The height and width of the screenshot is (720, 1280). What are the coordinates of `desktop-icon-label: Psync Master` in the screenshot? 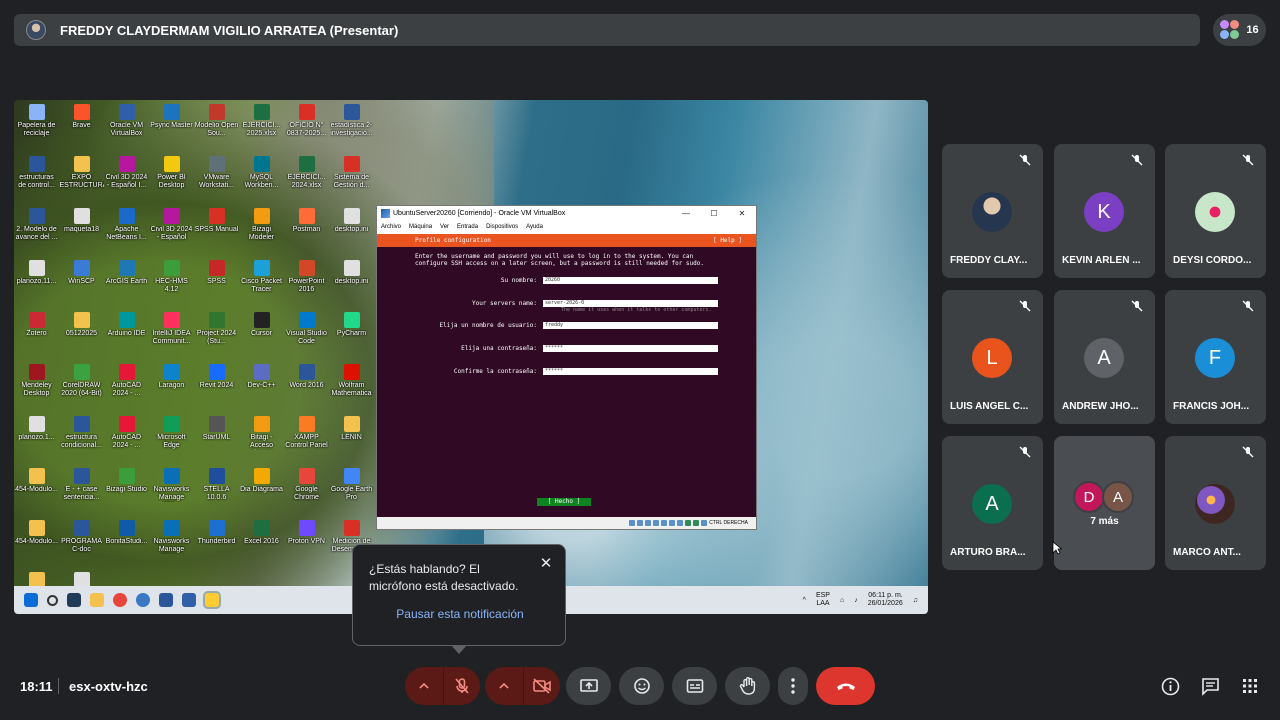 It's located at (171, 125).